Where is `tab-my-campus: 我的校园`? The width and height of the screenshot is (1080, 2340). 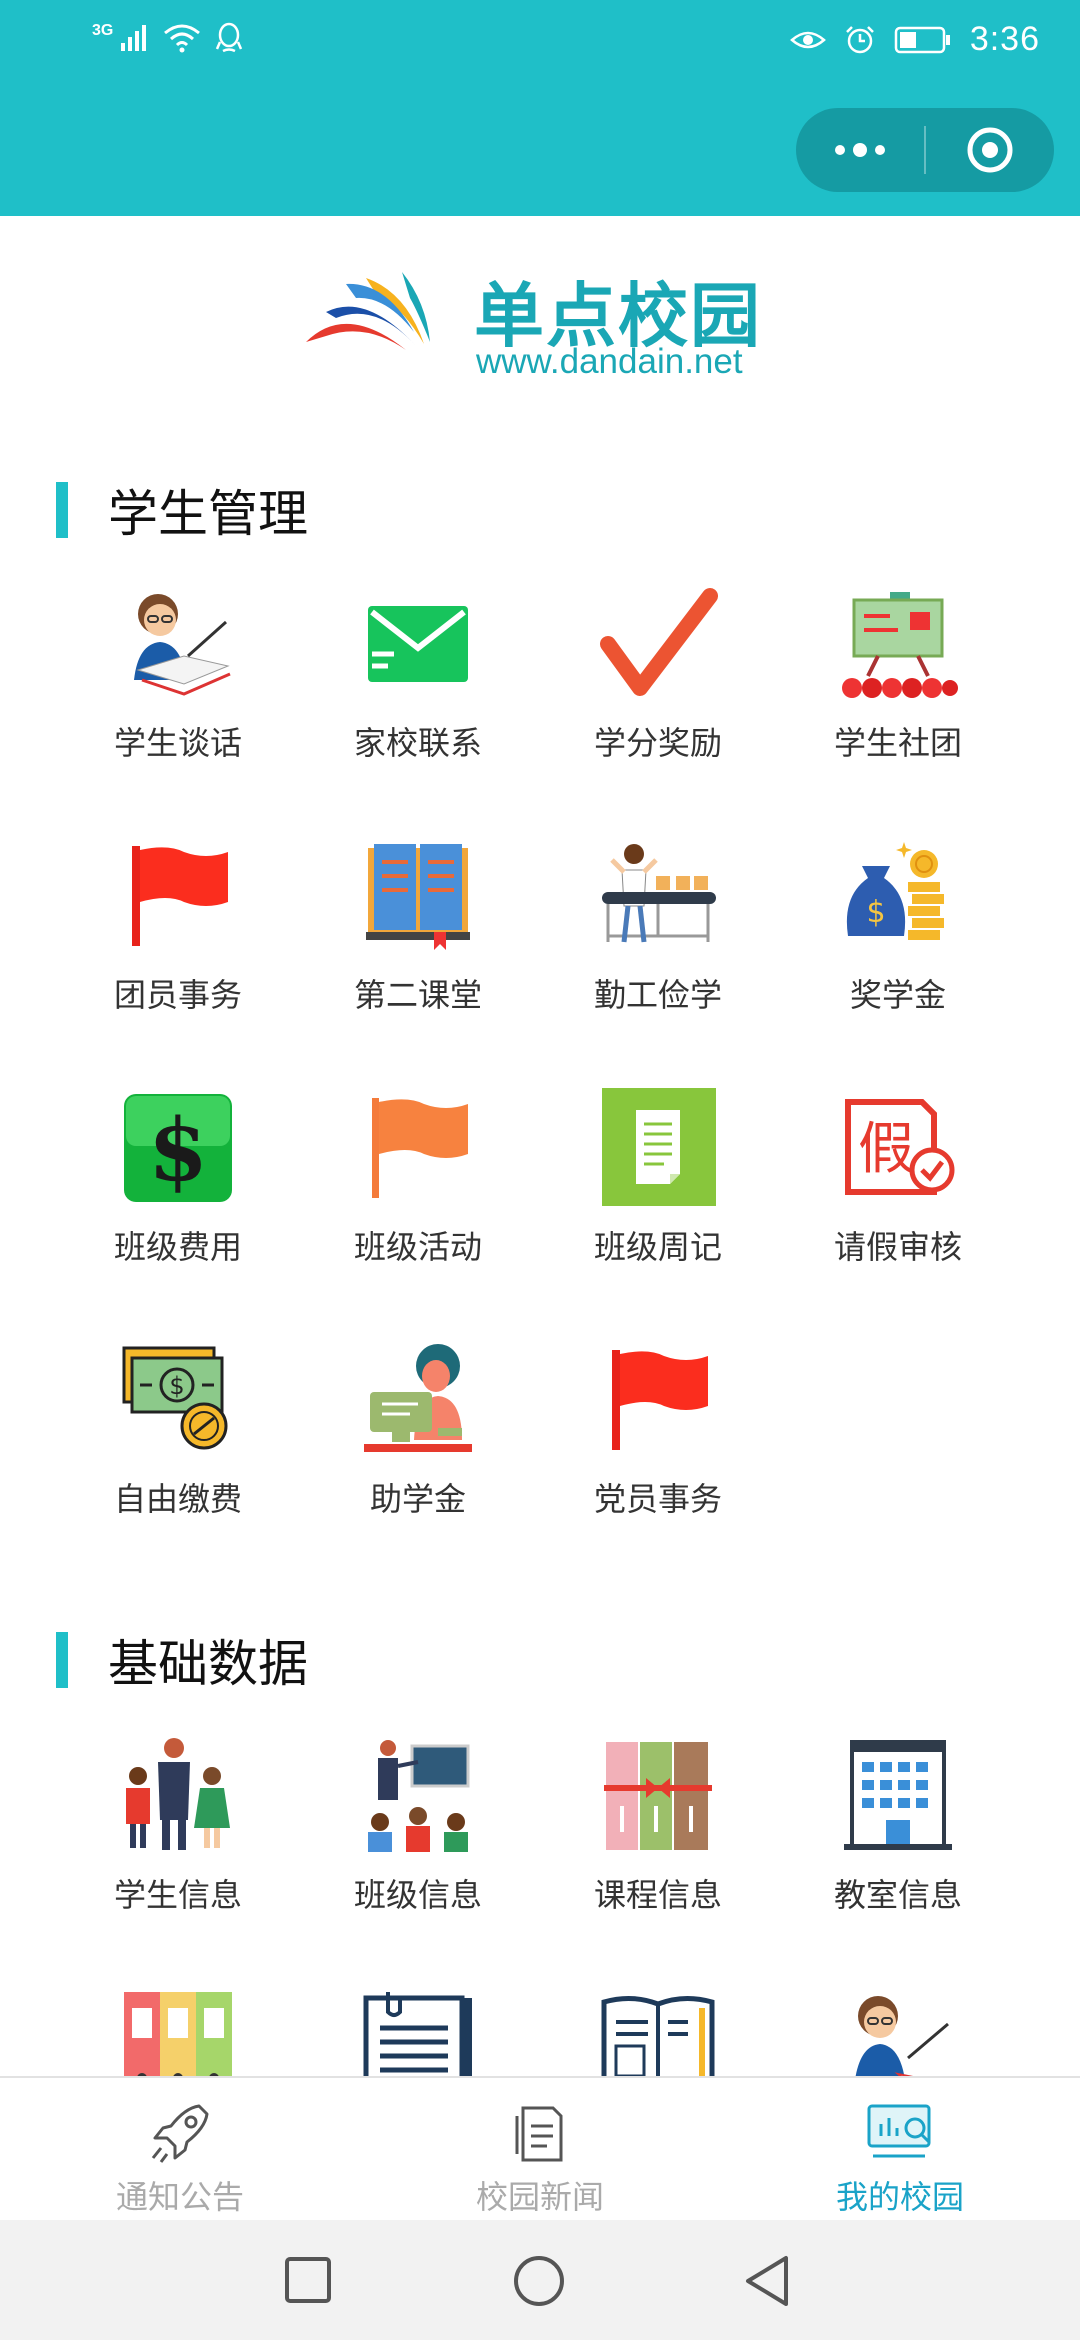 tab-my-campus: 我的校园 is located at coordinates (900, 2150).